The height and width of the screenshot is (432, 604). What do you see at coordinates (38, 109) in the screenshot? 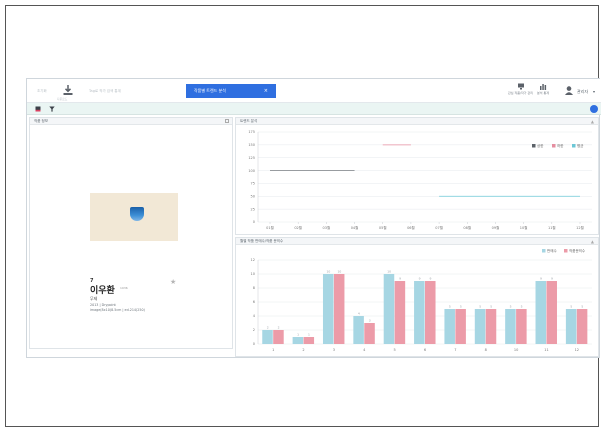
I see `book-icon` at bounding box center [38, 109].